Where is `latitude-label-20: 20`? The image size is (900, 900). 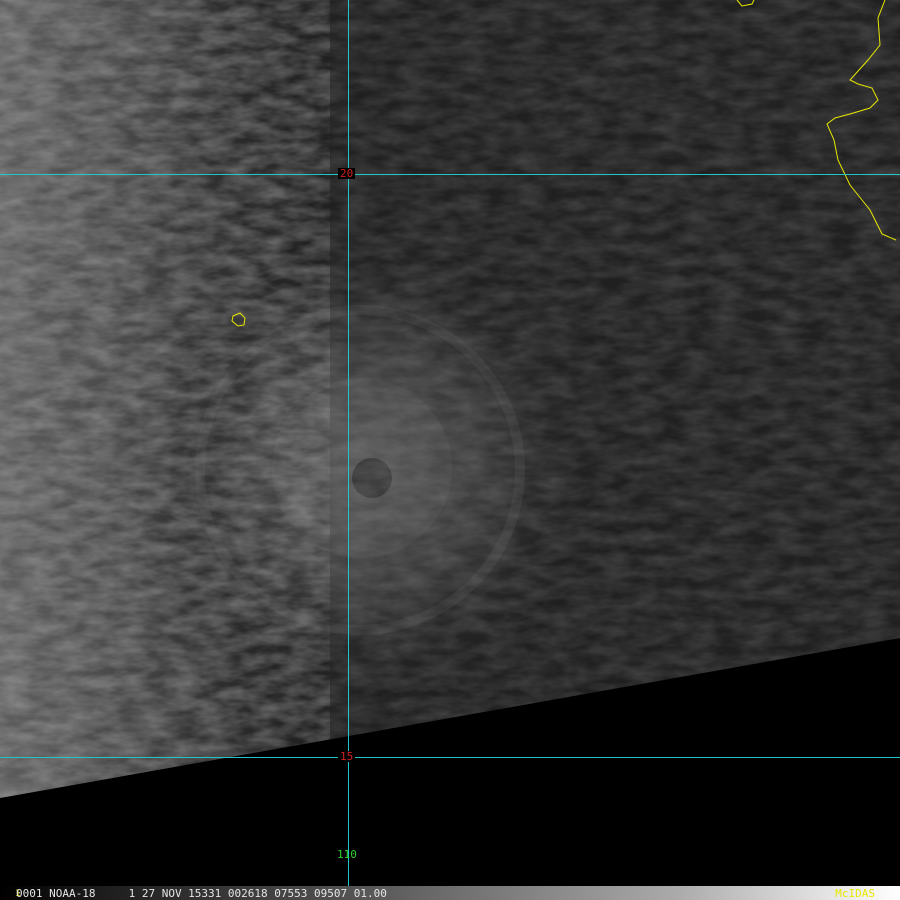
latitude-label-20: 20 is located at coordinates (347, 173).